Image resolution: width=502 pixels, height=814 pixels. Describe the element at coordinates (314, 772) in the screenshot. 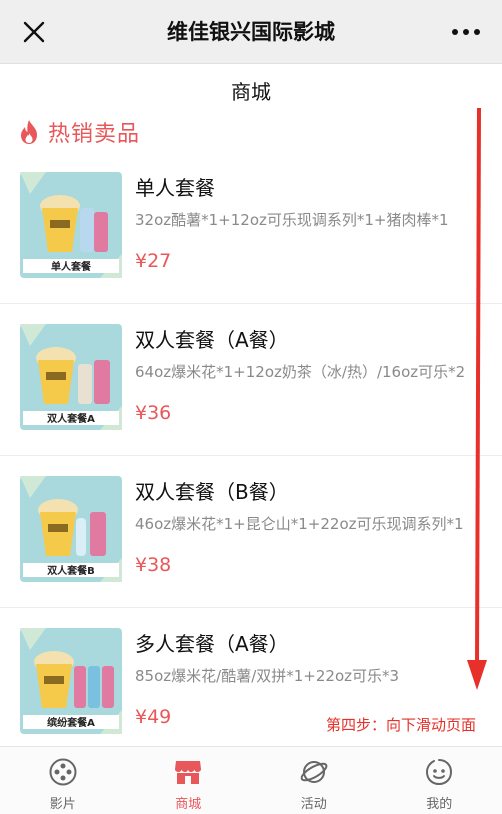

I see `planet-icon` at that location.